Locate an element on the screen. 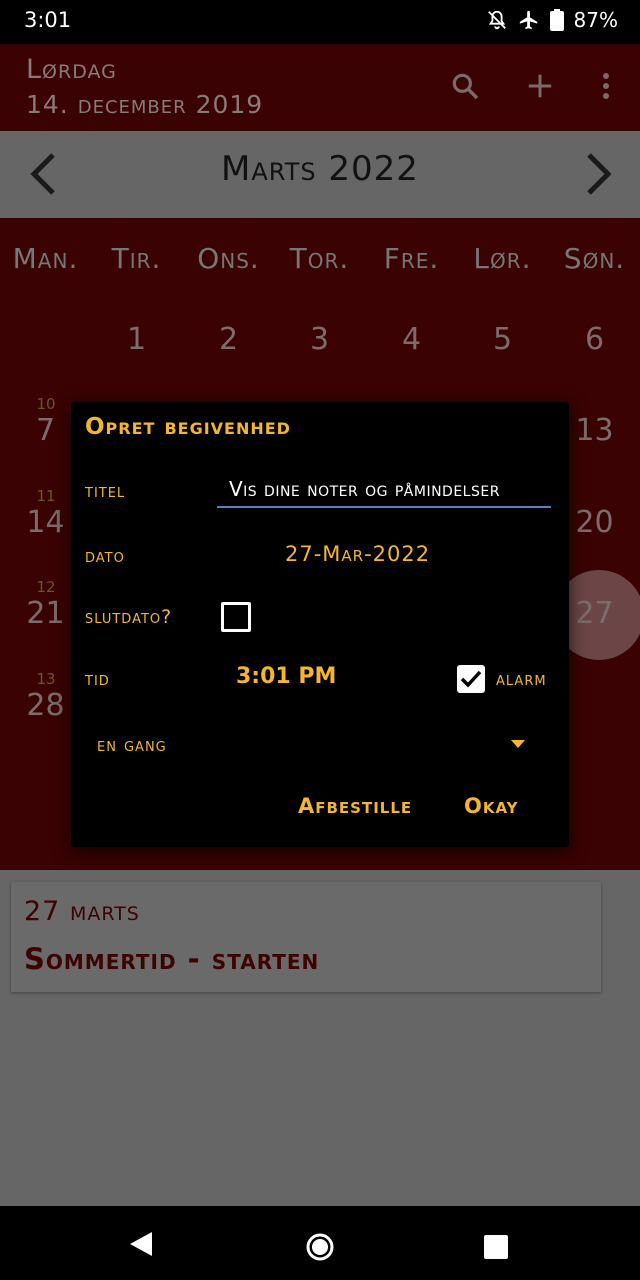 This screenshot has height=1280, width=640. weekday-header: Ons. is located at coordinates (228, 258).